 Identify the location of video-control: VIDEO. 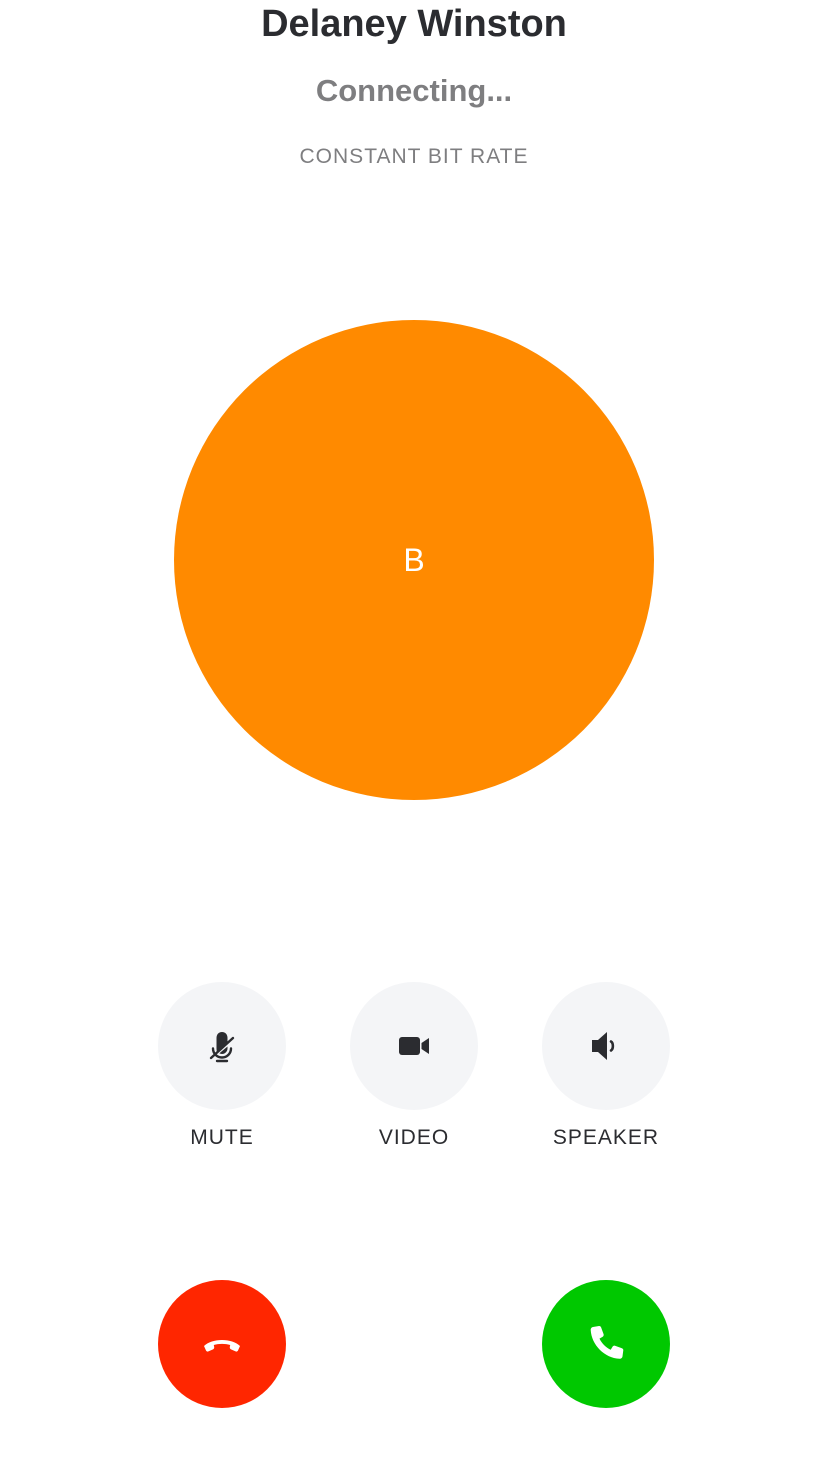
(414, 1066).